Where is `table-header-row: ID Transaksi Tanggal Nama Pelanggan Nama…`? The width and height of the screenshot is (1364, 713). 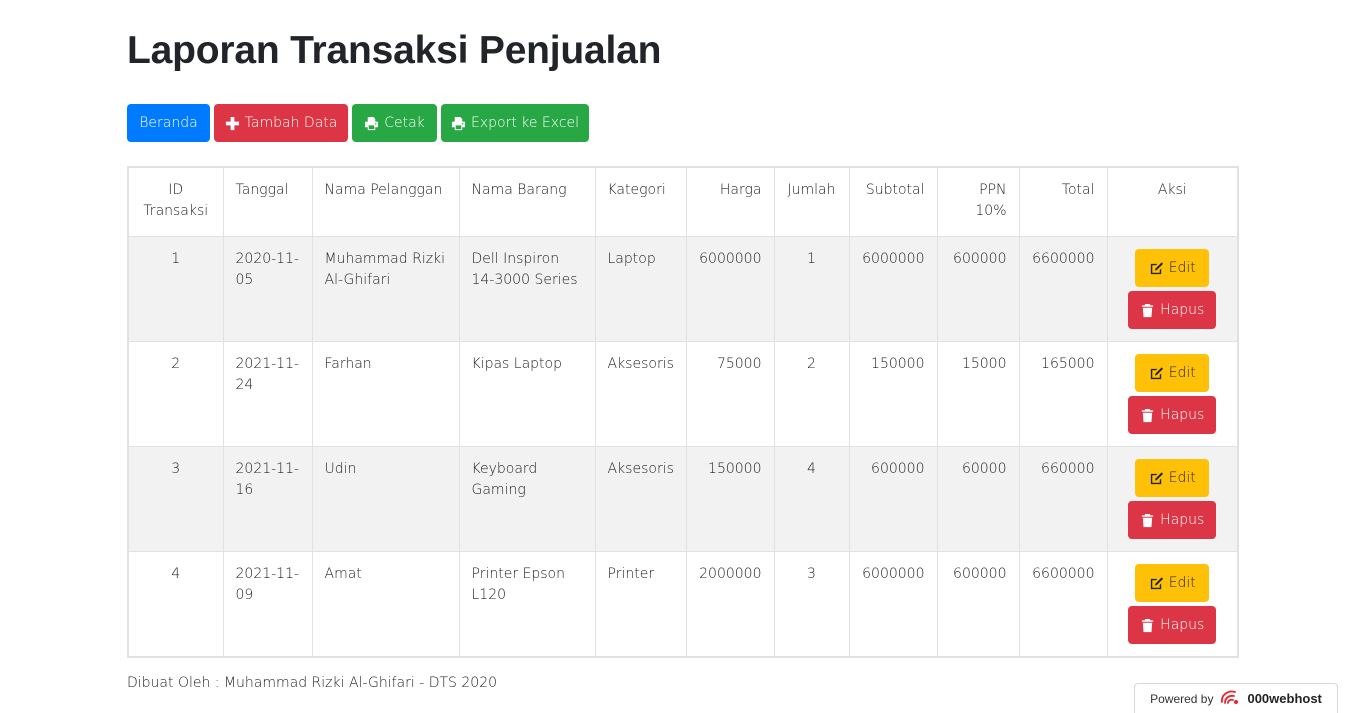
table-header-row: ID Transaksi Tanggal Nama Pelanggan Nama… is located at coordinates (683, 201).